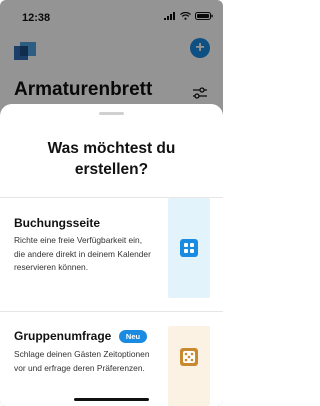 This screenshot has height=406, width=320. What do you see at coordinates (189, 357) in the screenshot?
I see `dice-icon` at bounding box center [189, 357].